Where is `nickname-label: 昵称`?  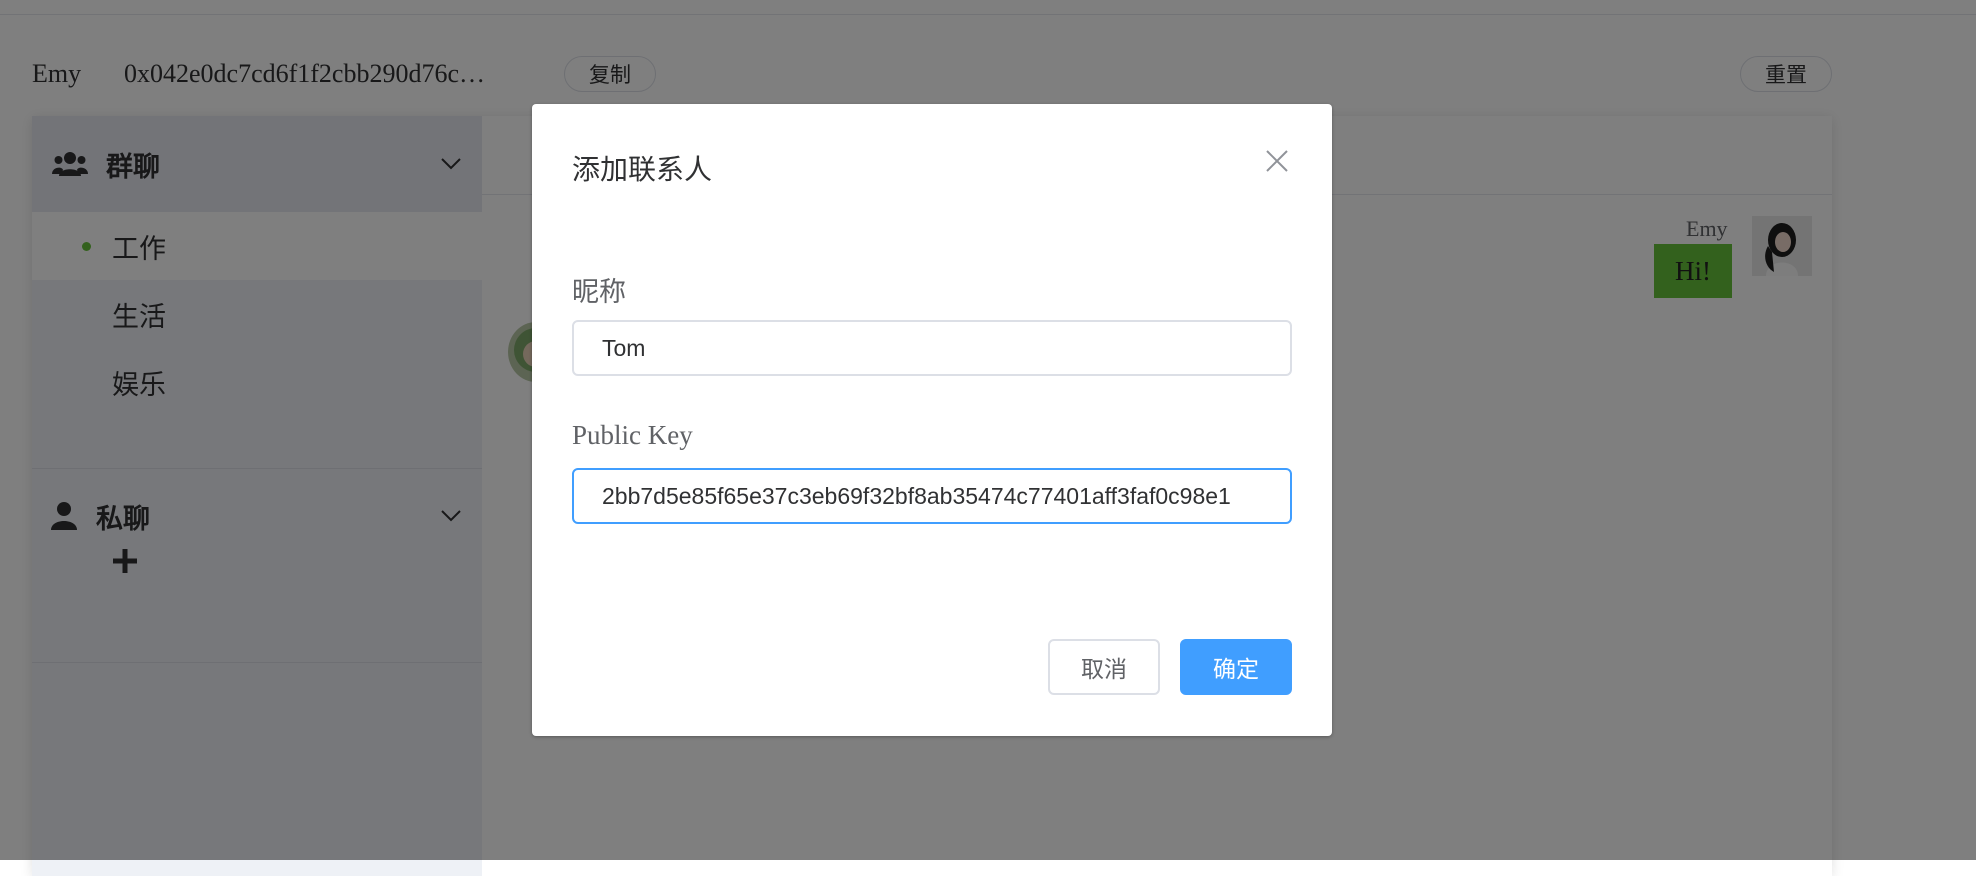 nickname-label: 昵称 is located at coordinates (599, 292).